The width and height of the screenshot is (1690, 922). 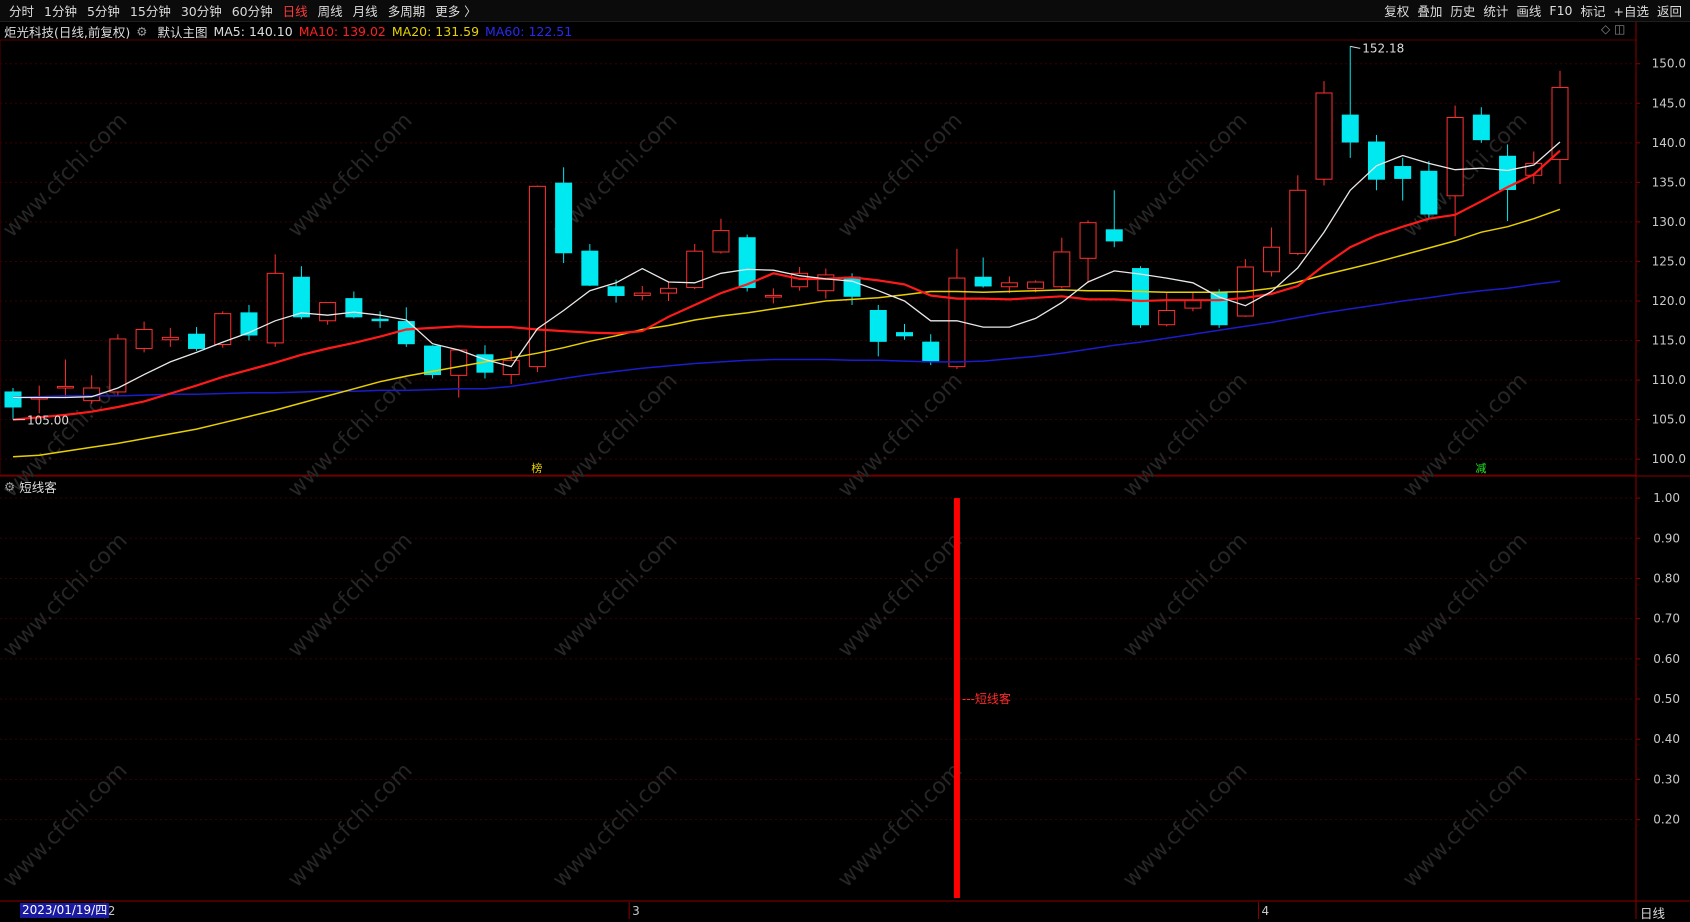 What do you see at coordinates (956, 698) in the screenshot?
I see `signal-bar` at bounding box center [956, 698].